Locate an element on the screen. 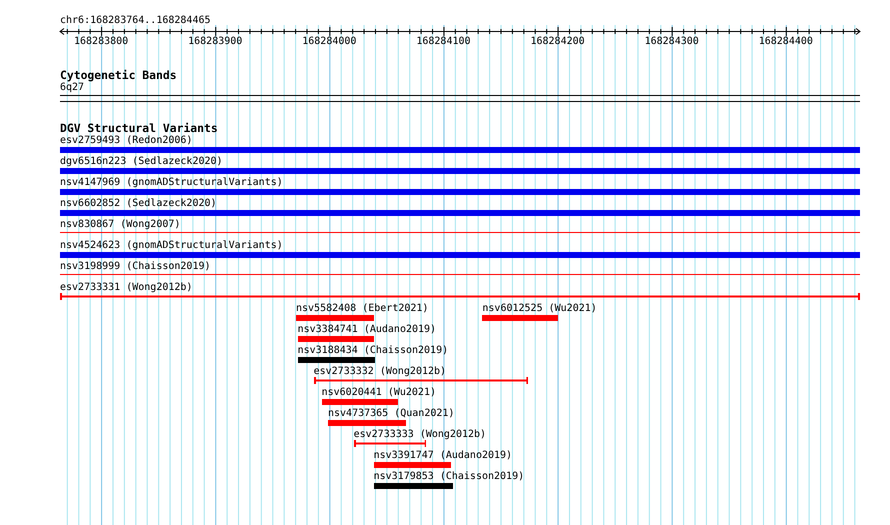  feature-label: 6q27 is located at coordinates (72, 88).